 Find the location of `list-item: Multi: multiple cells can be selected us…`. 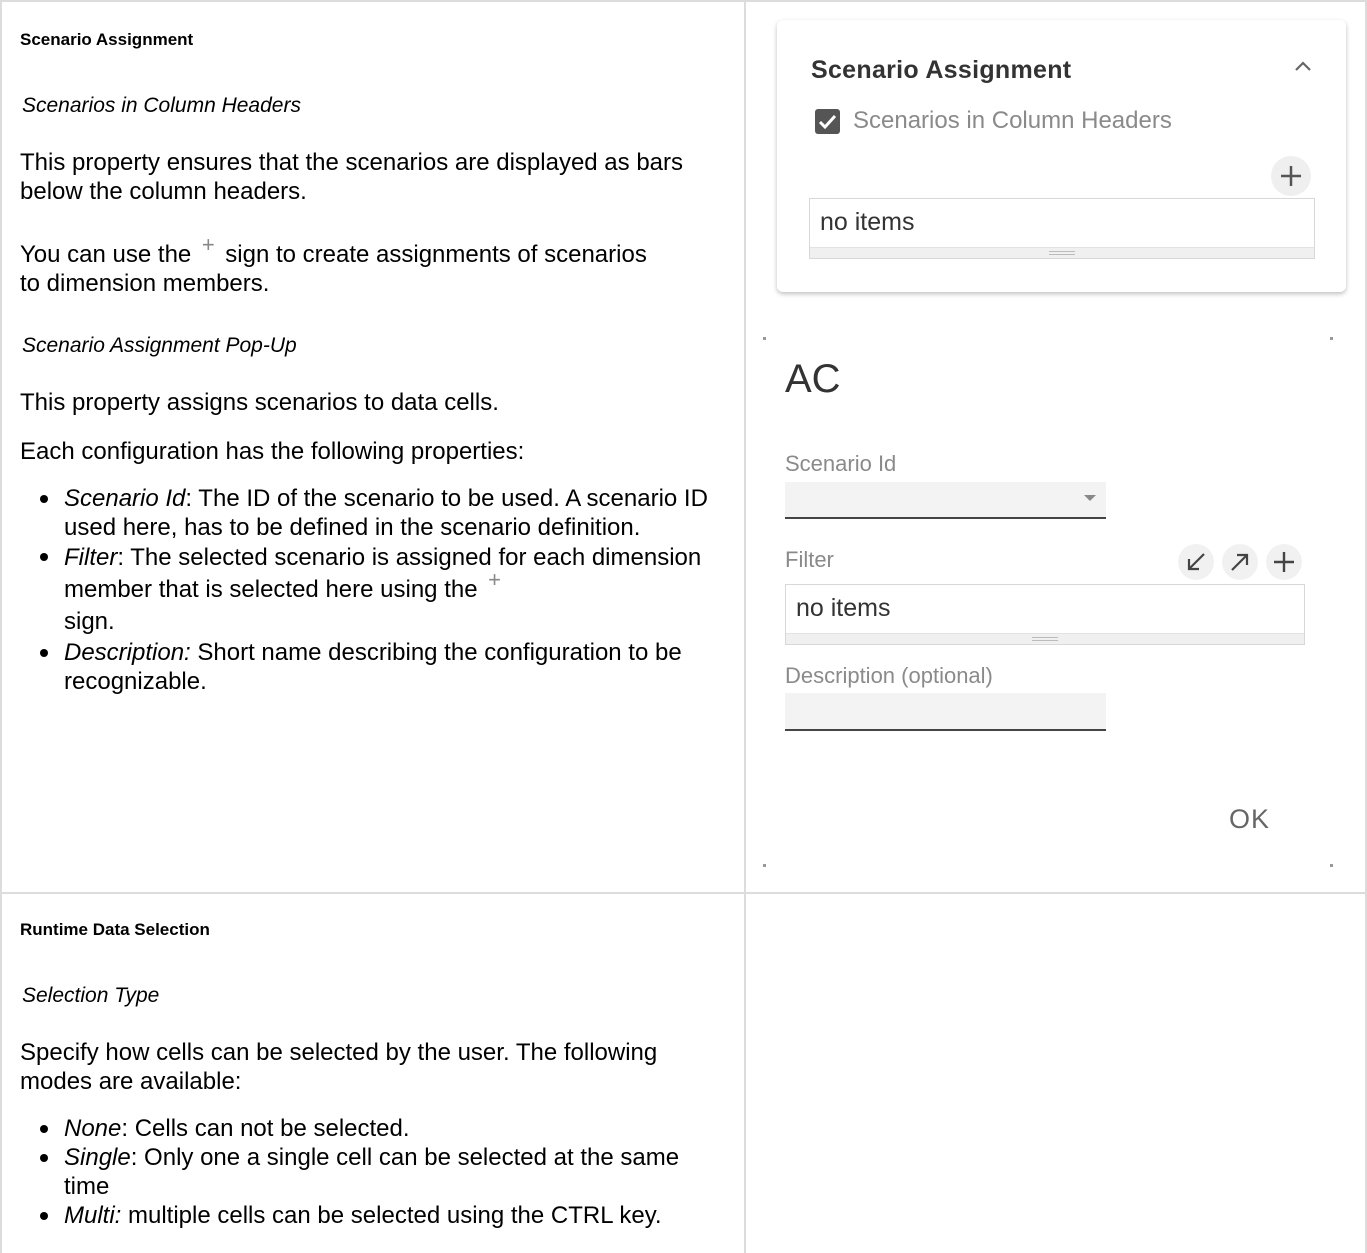

list-item: Multi: multiple cells can be selected us… is located at coordinates (375, 1215).